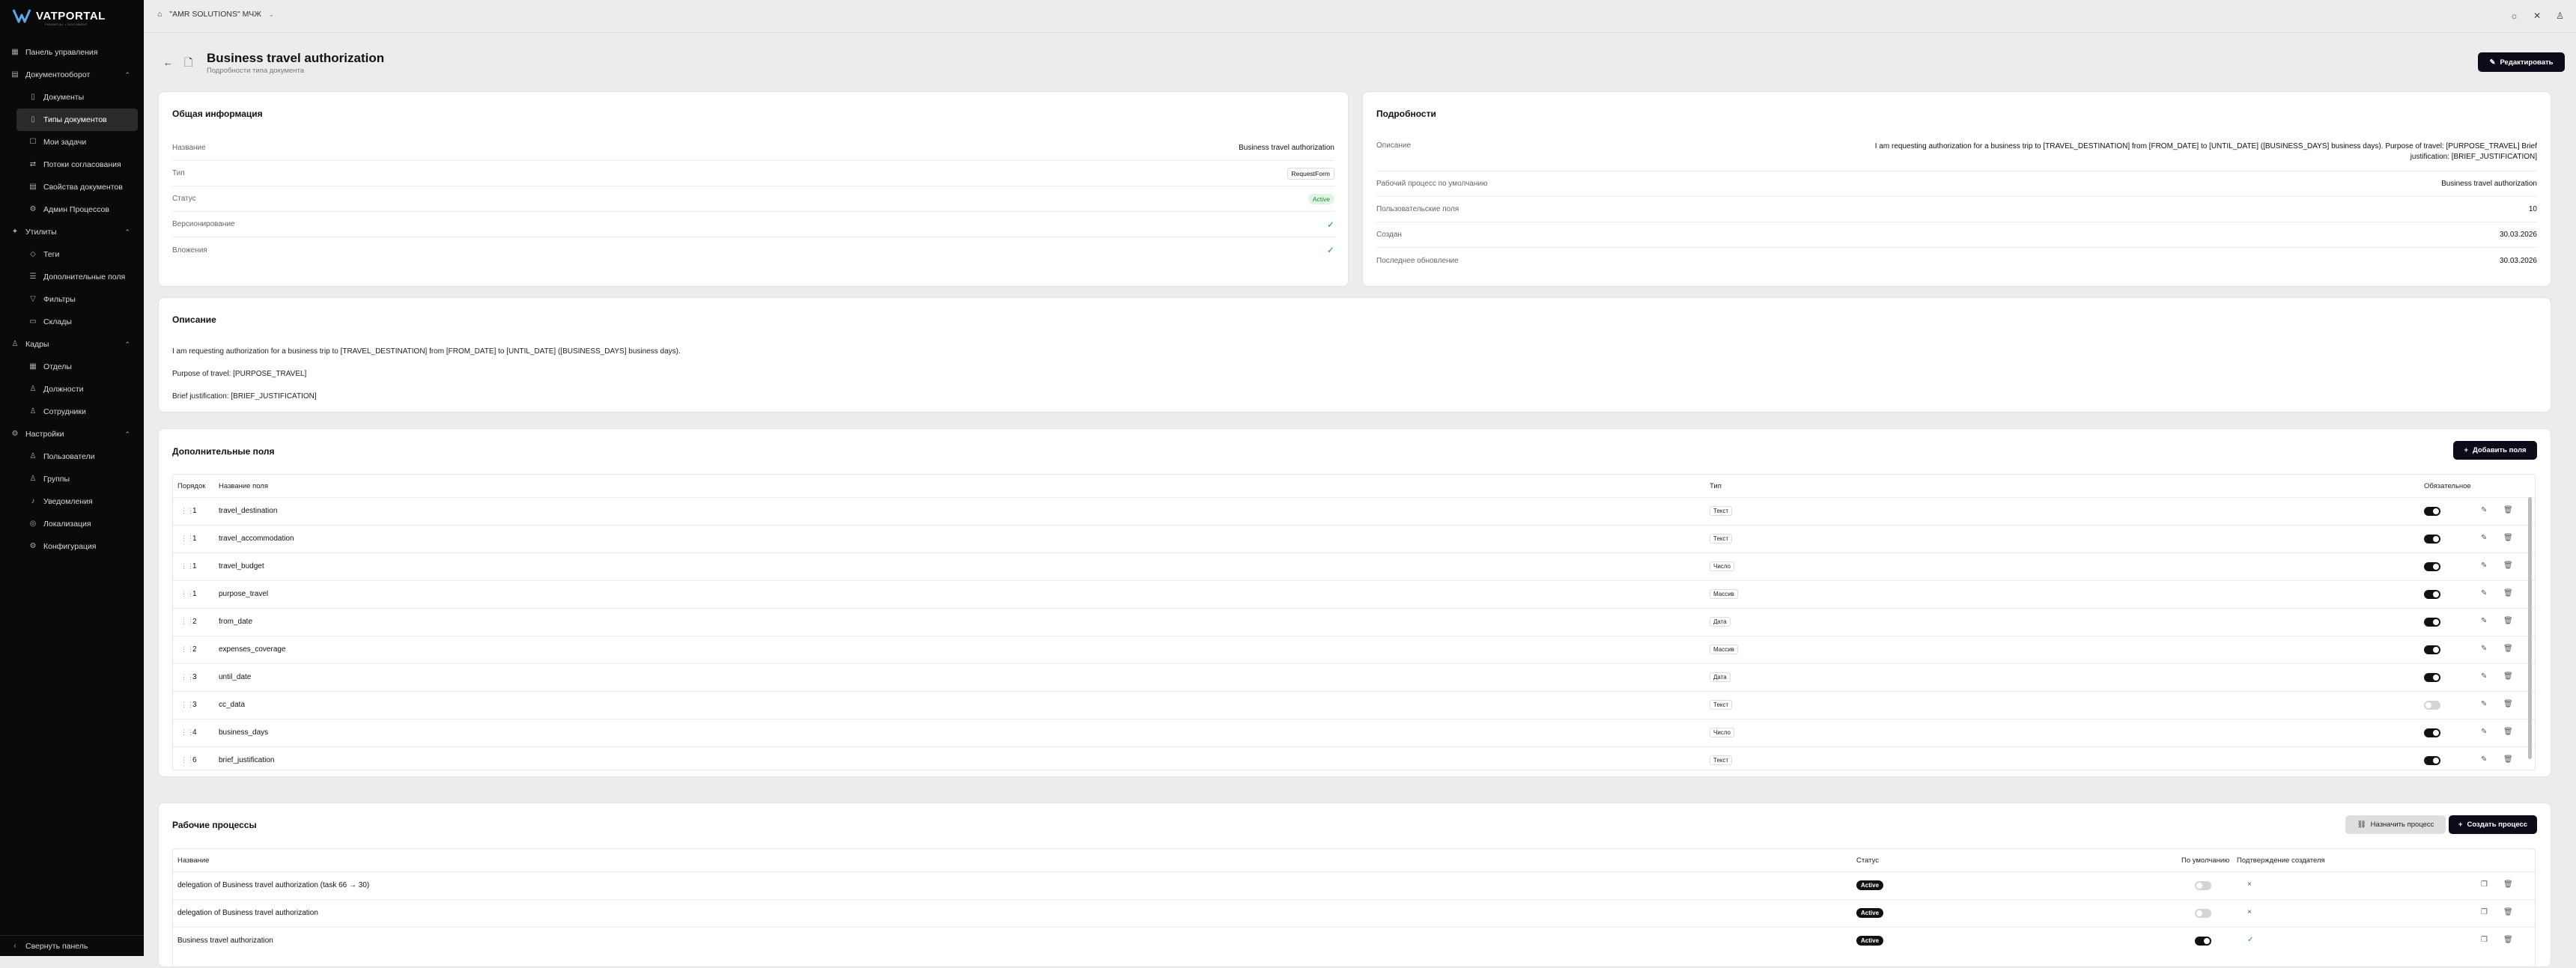 The width and height of the screenshot is (2576, 968). What do you see at coordinates (2395, 825) in the screenshot?
I see `assign-workflow-button: ⛓ Назначить процесс` at bounding box center [2395, 825].